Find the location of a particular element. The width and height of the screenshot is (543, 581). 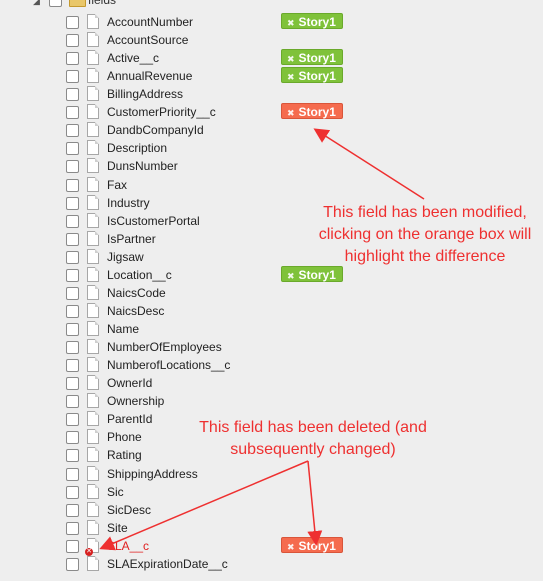

tree-row: AccountNumber ✖ Story1 is located at coordinates (271, 22).